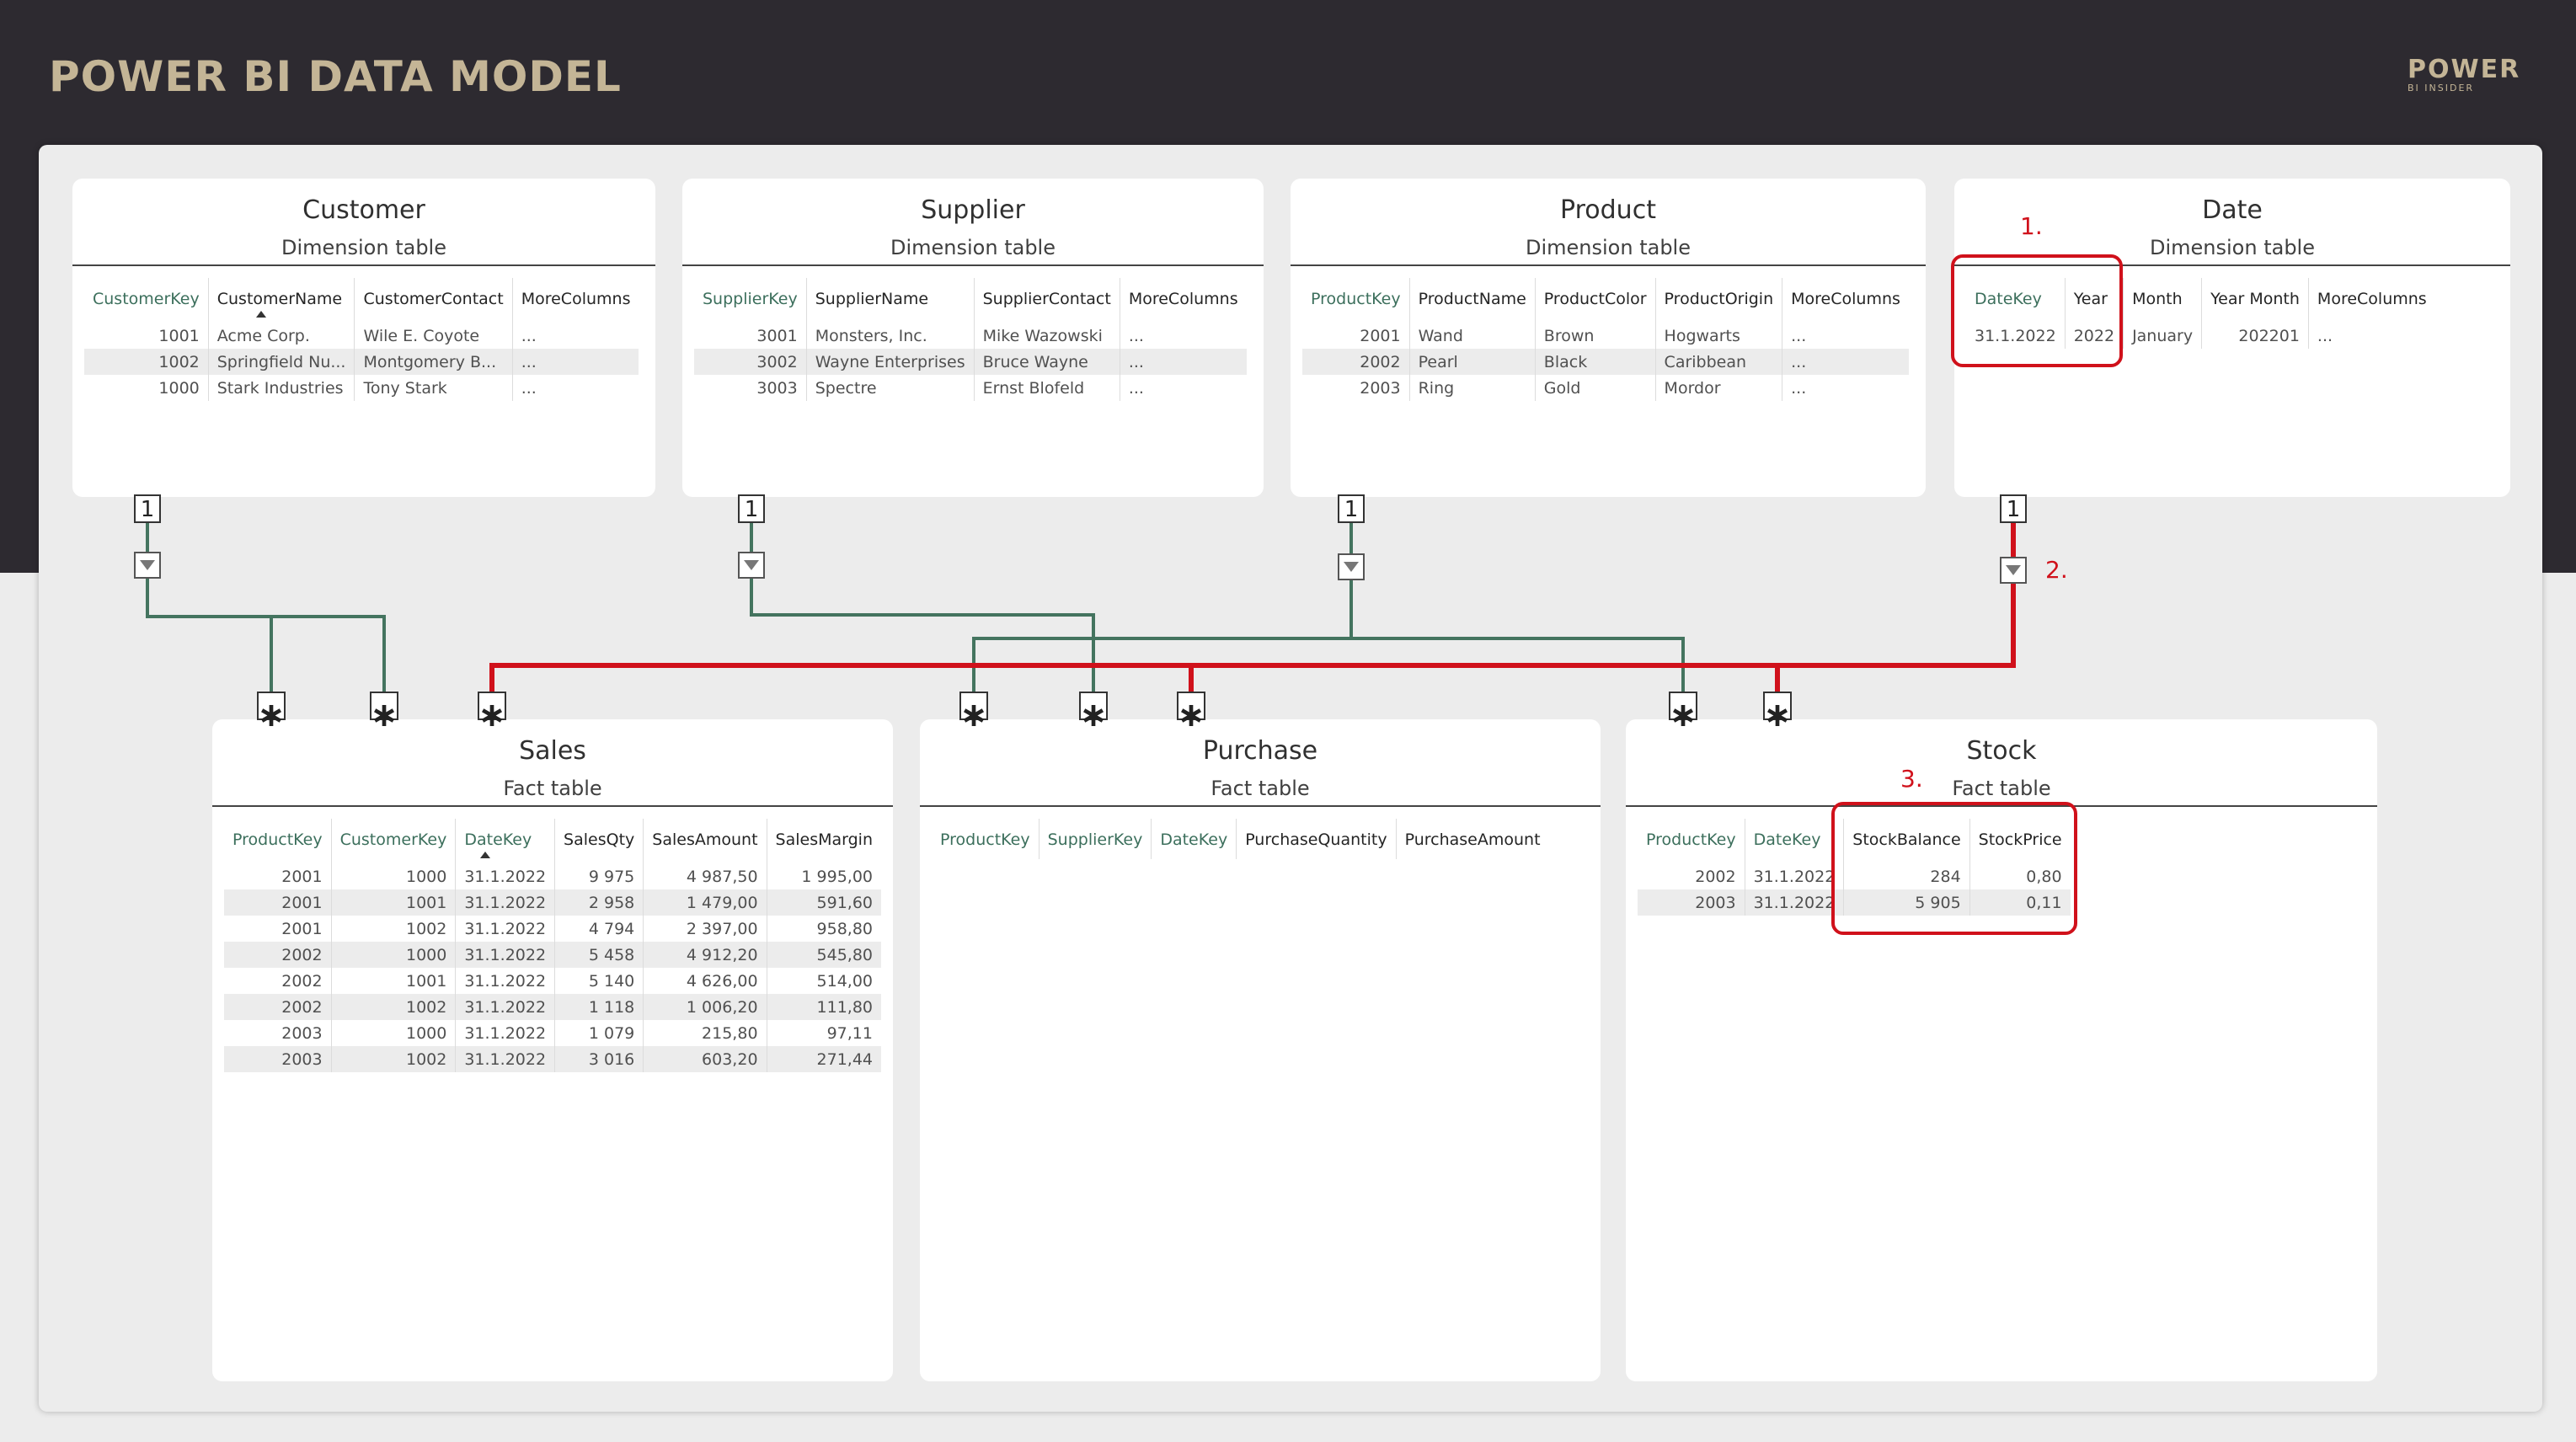 The image size is (2576, 1442). Describe the element at coordinates (1911, 779) in the screenshot. I see `annotation-3: 3.` at that location.